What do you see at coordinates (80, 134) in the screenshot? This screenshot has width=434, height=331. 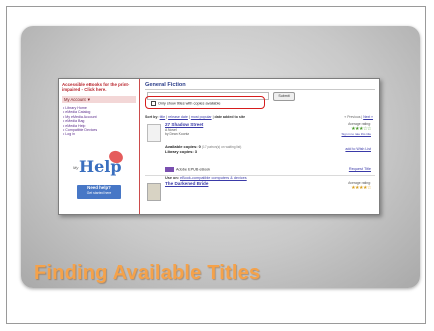 I see `sidebar-item-login: • Log in` at bounding box center [80, 134].